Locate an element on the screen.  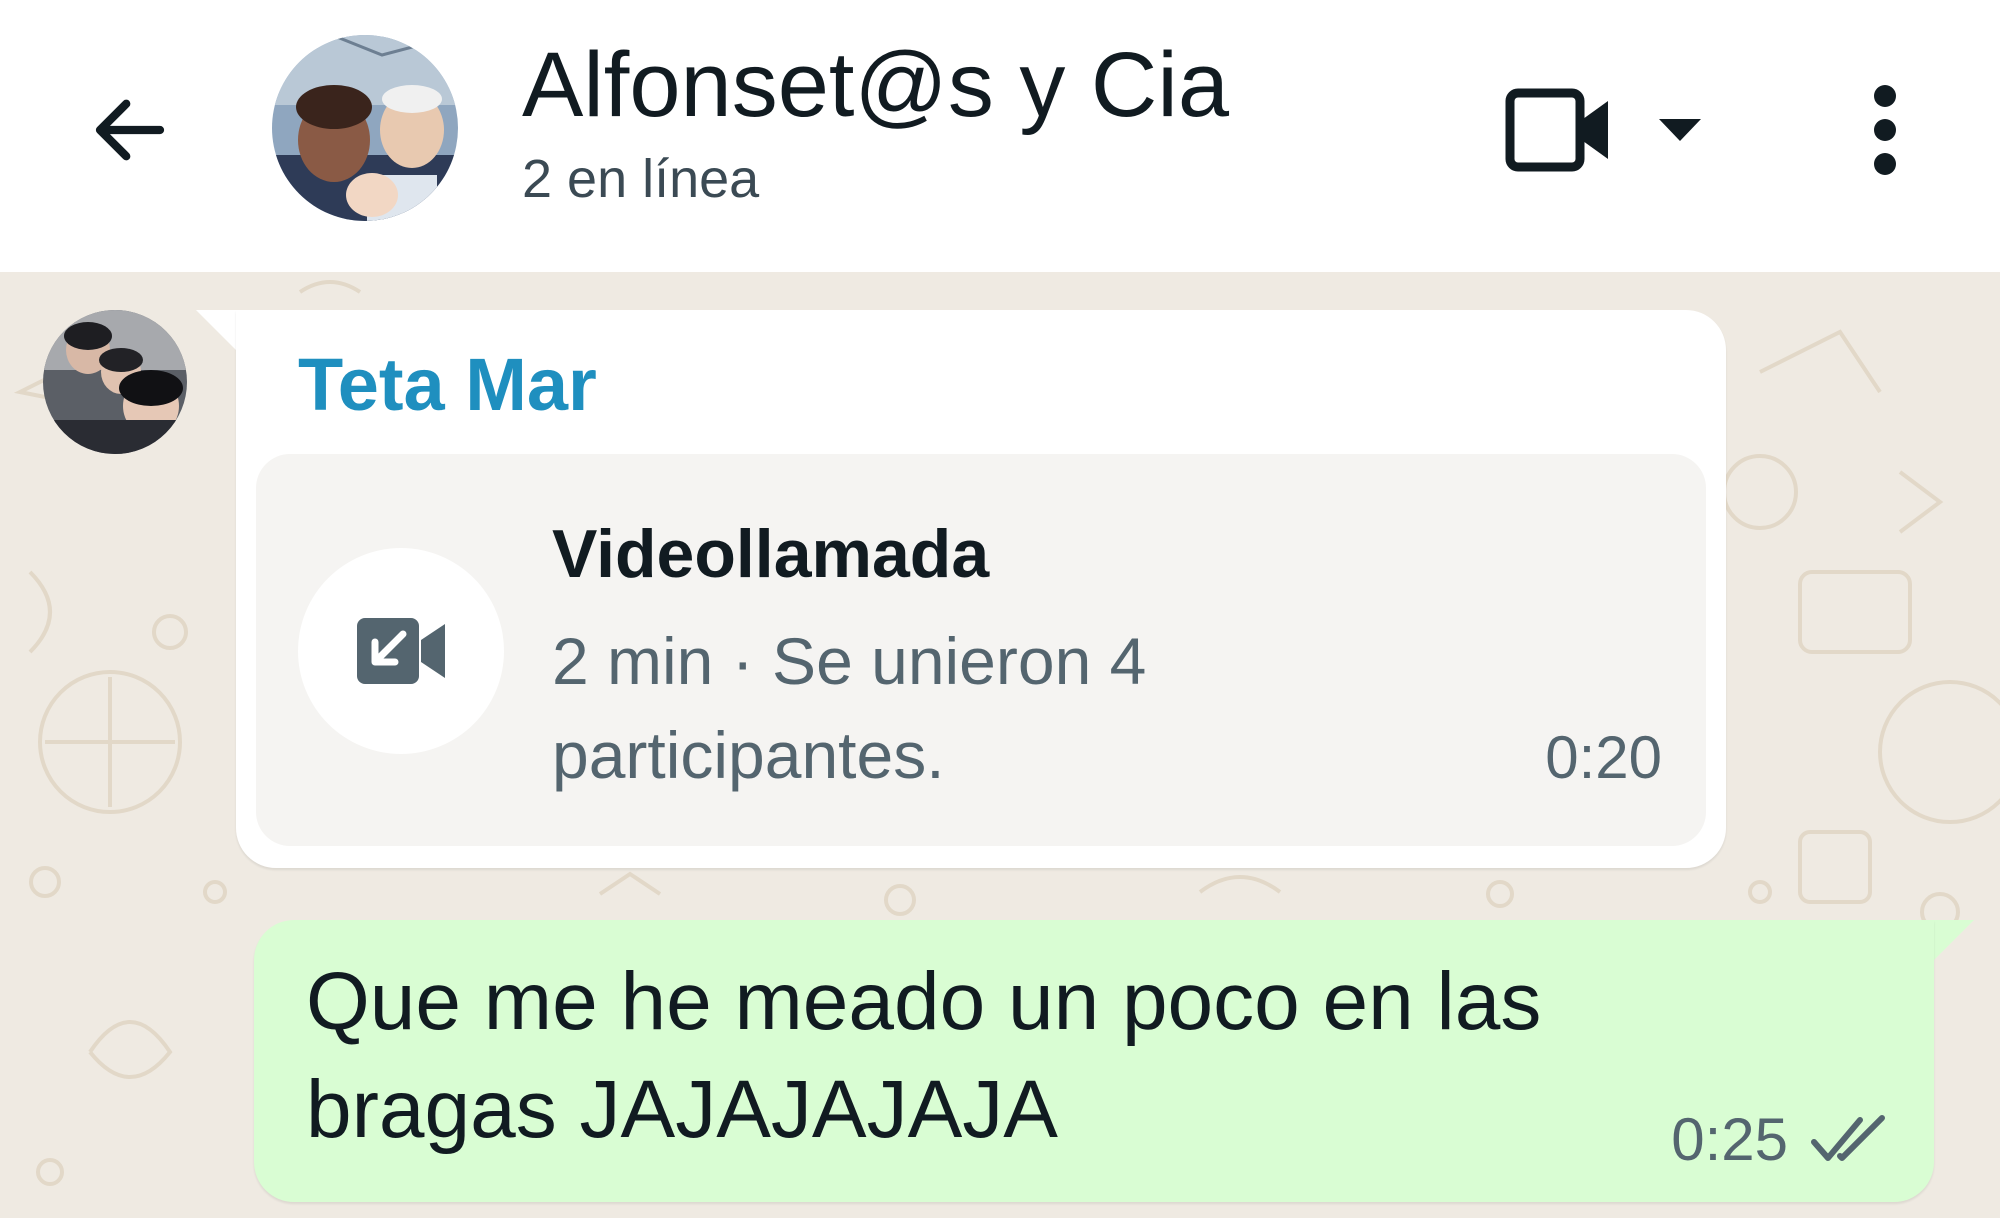
more-vertical-icon is located at coordinates (1885, 130).